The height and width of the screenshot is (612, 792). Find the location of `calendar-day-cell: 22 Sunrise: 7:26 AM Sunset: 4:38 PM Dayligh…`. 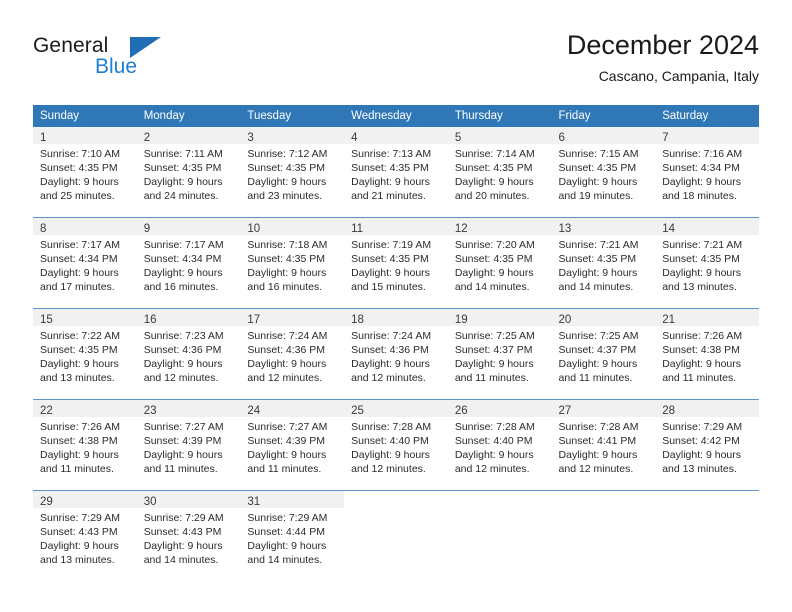

calendar-day-cell: 22 Sunrise: 7:26 AM Sunset: 4:38 PM Dayligh… is located at coordinates (85, 445).